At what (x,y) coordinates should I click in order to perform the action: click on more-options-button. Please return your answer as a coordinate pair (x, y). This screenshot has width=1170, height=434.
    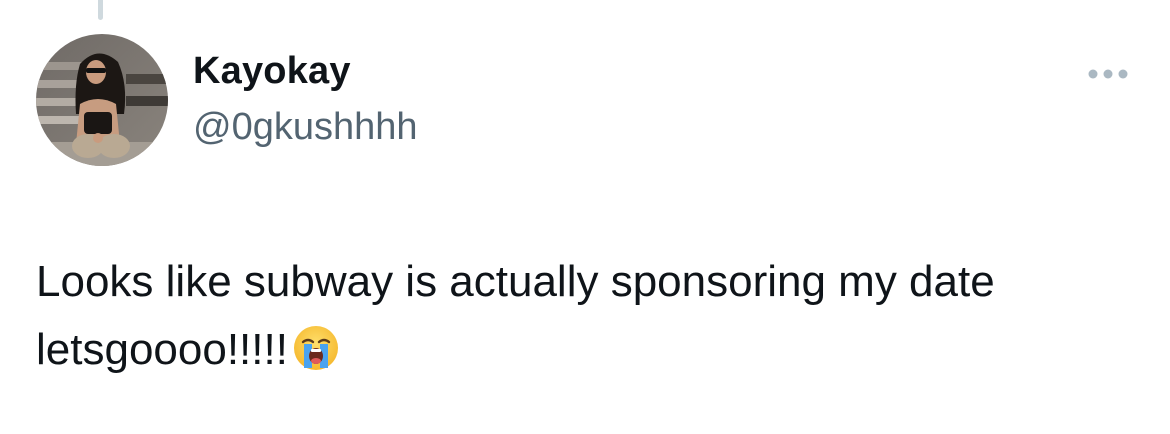
    Looking at the image, I should click on (1108, 74).